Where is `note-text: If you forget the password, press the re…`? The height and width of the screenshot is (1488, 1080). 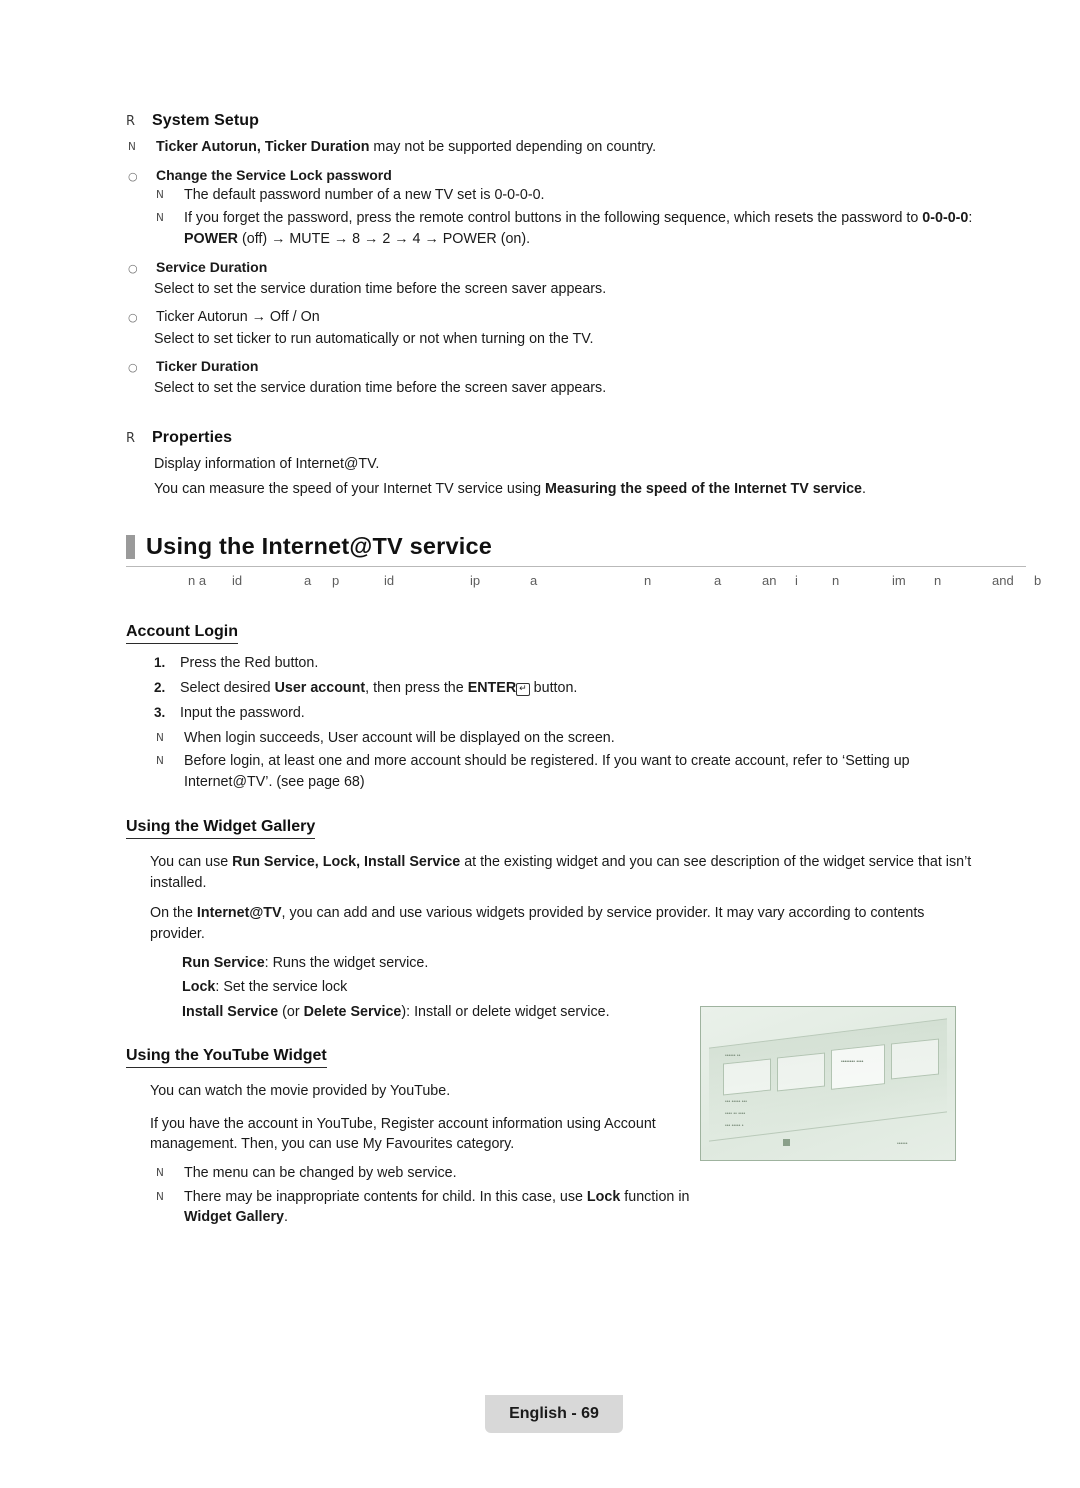 note-text: If you forget the password, press the re… is located at coordinates (605, 228).